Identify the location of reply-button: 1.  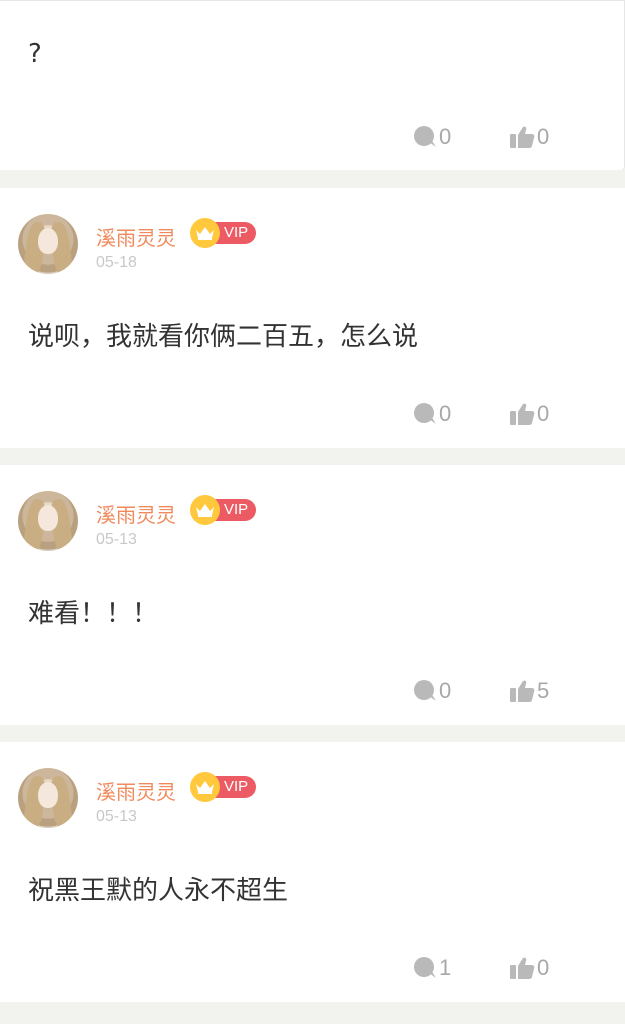
(432, 968).